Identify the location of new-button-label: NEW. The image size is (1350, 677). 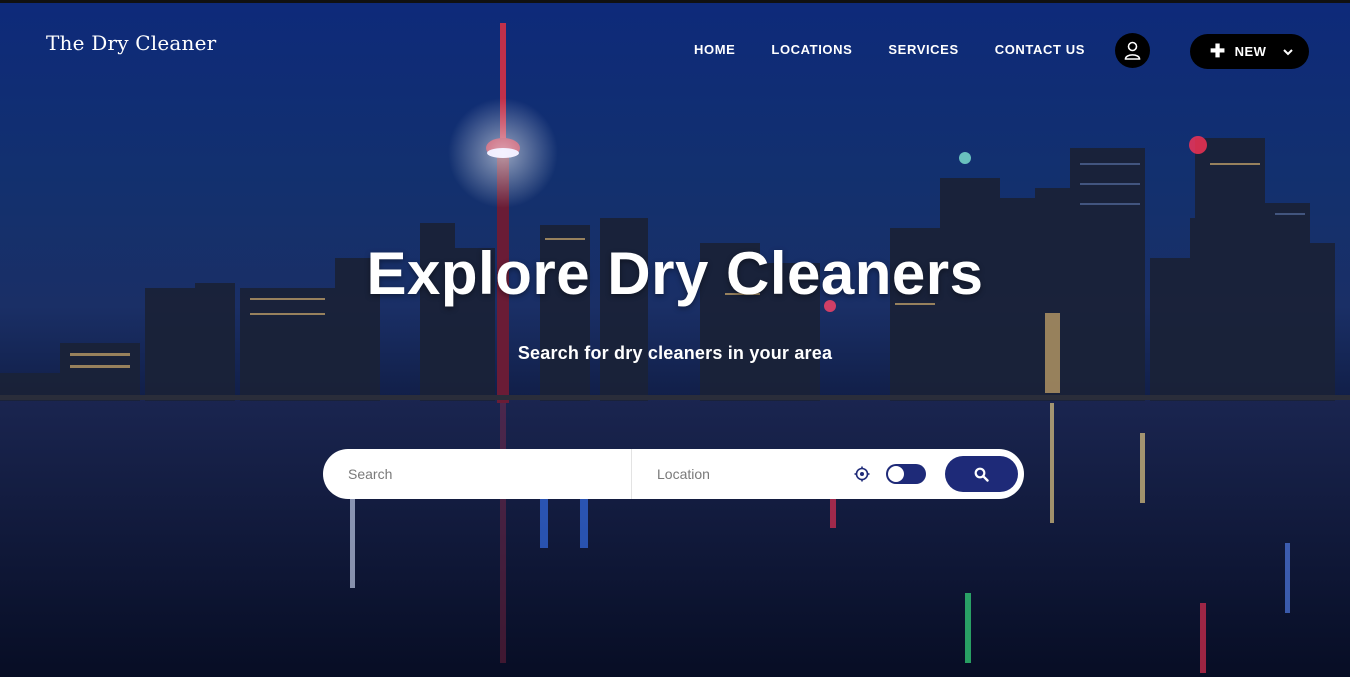
(1250, 51).